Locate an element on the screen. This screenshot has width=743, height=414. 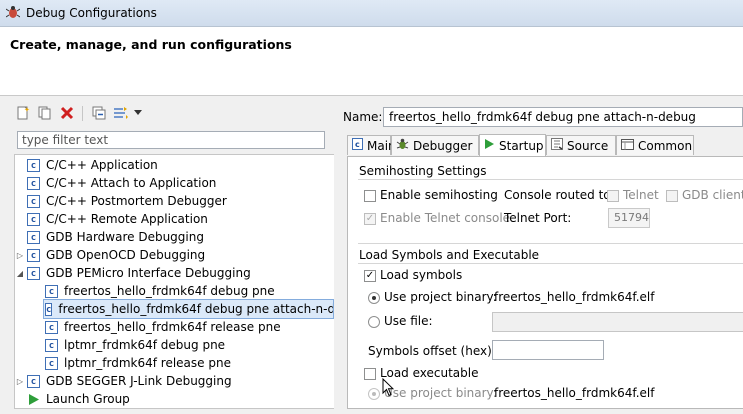
svg-text: c is located at coordinates (357, 144).